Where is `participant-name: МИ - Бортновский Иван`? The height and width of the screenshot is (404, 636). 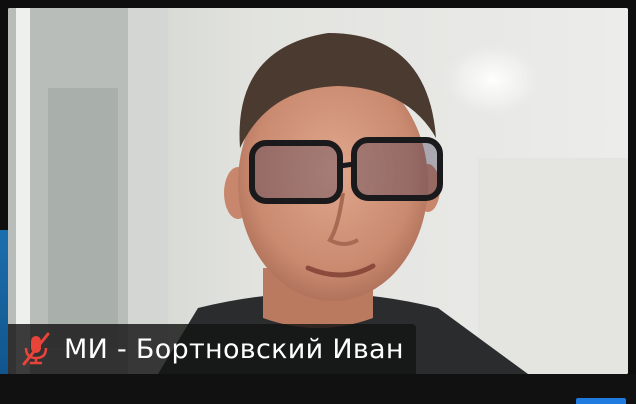 participant-name: МИ - Бортновский Иван is located at coordinates (234, 349).